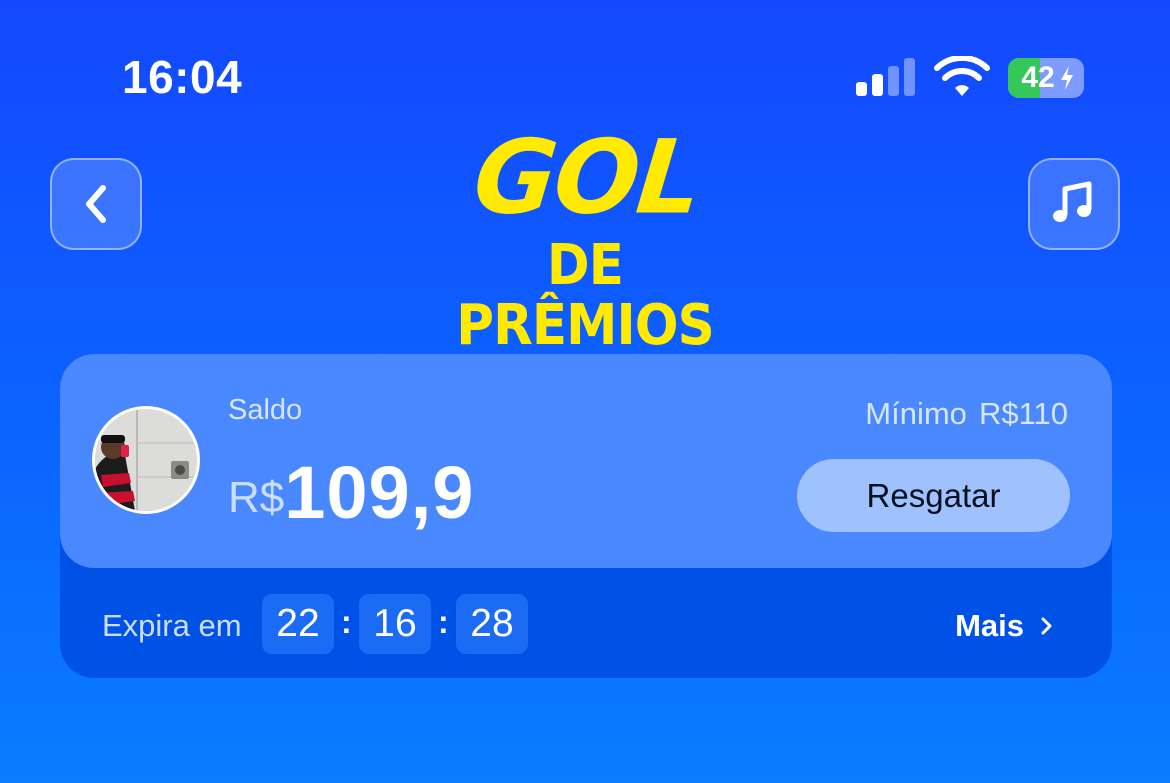 The width and height of the screenshot is (1170, 783). What do you see at coordinates (1047, 626) in the screenshot?
I see `chevron-right-icon` at bounding box center [1047, 626].